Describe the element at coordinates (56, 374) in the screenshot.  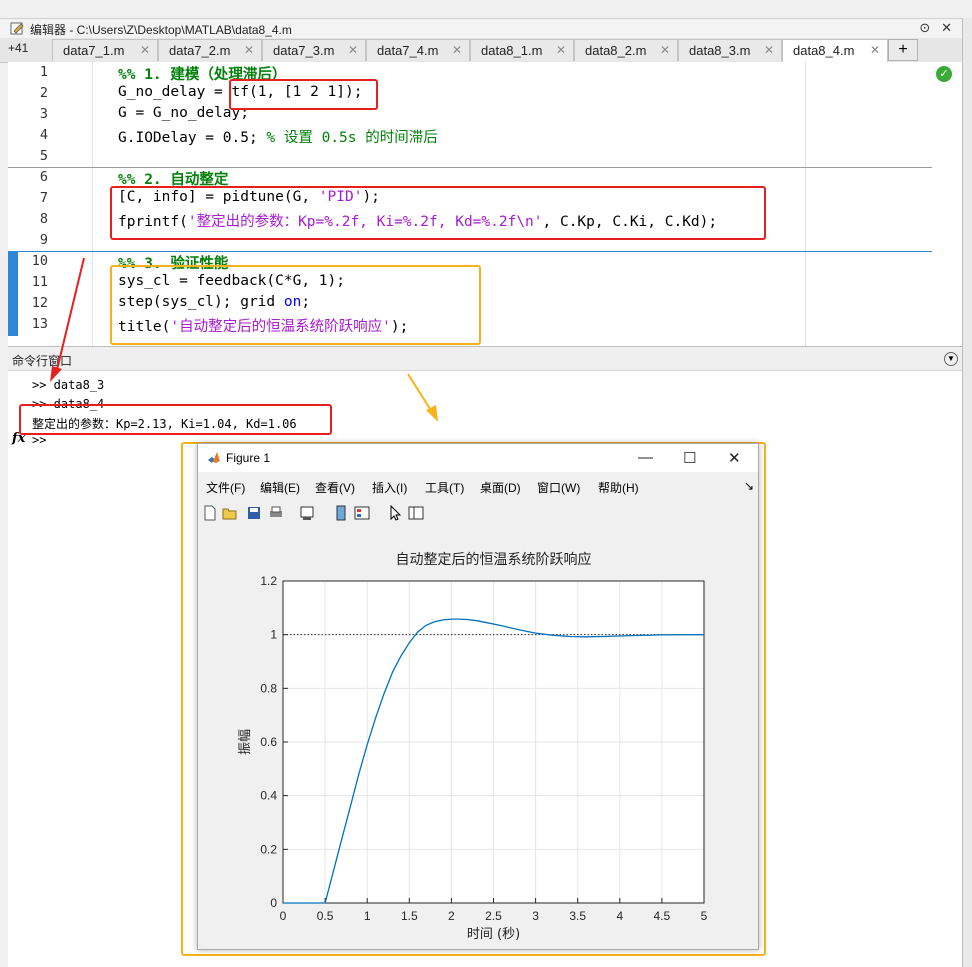
I see `red-arrow-head` at that location.